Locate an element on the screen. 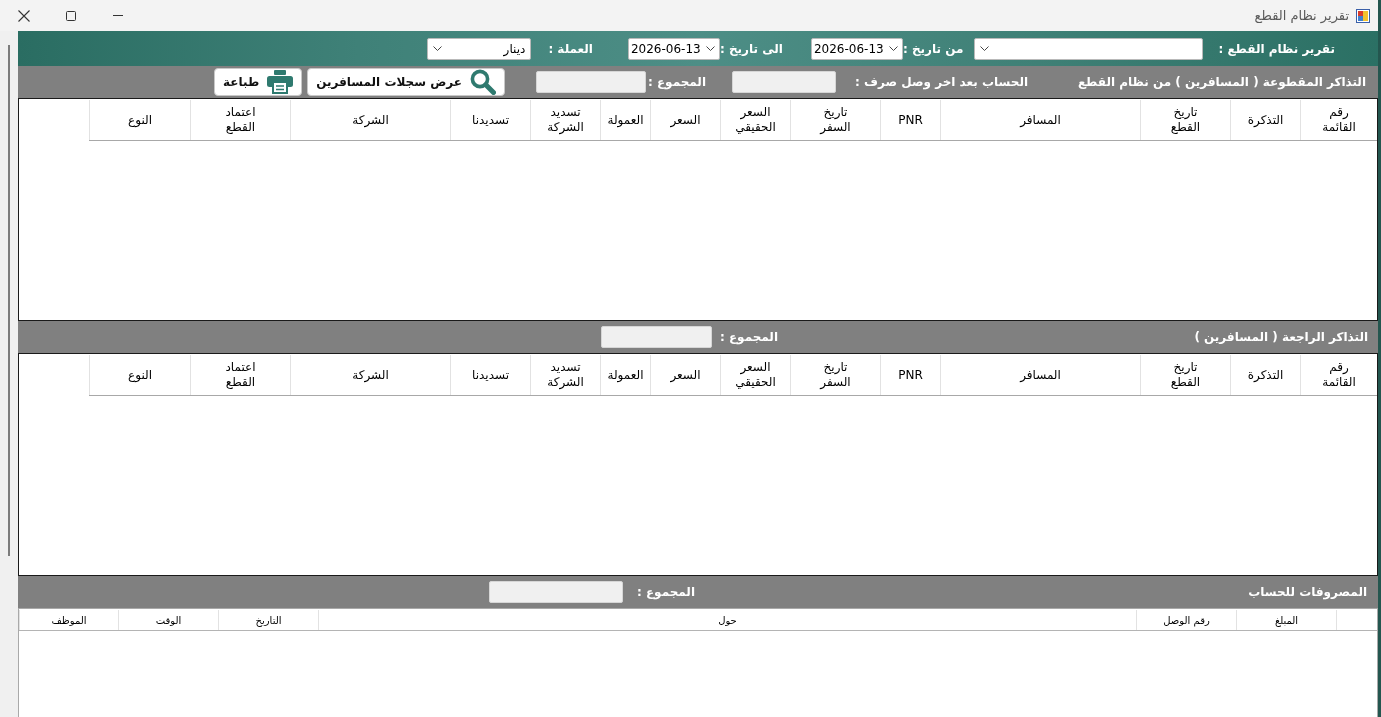 The image size is (1381, 717). column-header: حول is located at coordinates (727, 620).